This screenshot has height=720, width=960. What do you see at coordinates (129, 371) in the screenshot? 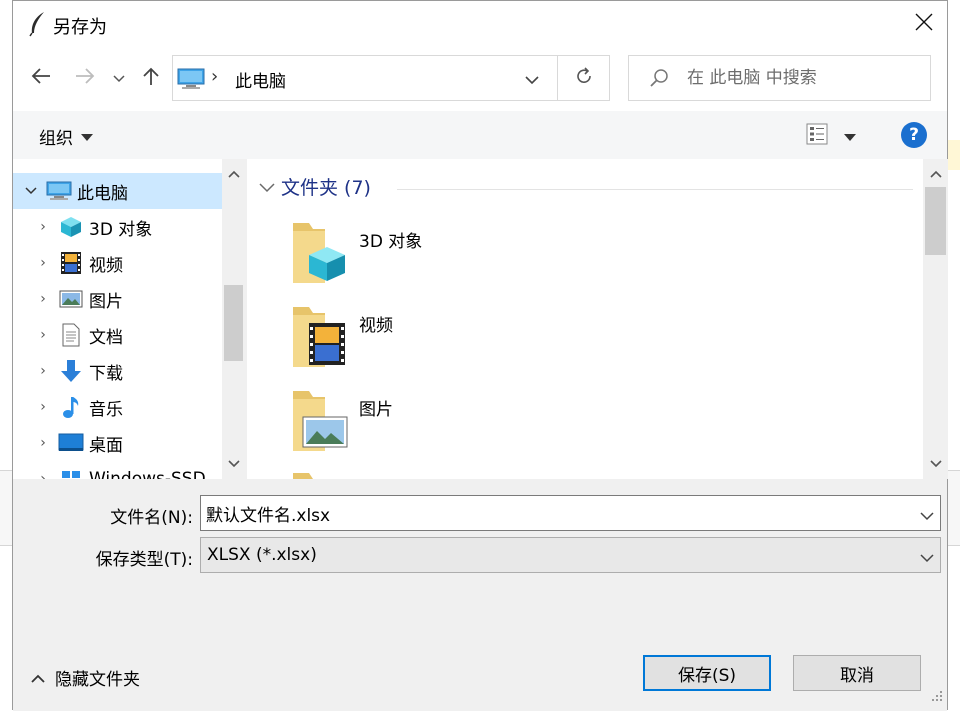
I see `sidebar-item-downloads: › 下载` at bounding box center [129, 371].